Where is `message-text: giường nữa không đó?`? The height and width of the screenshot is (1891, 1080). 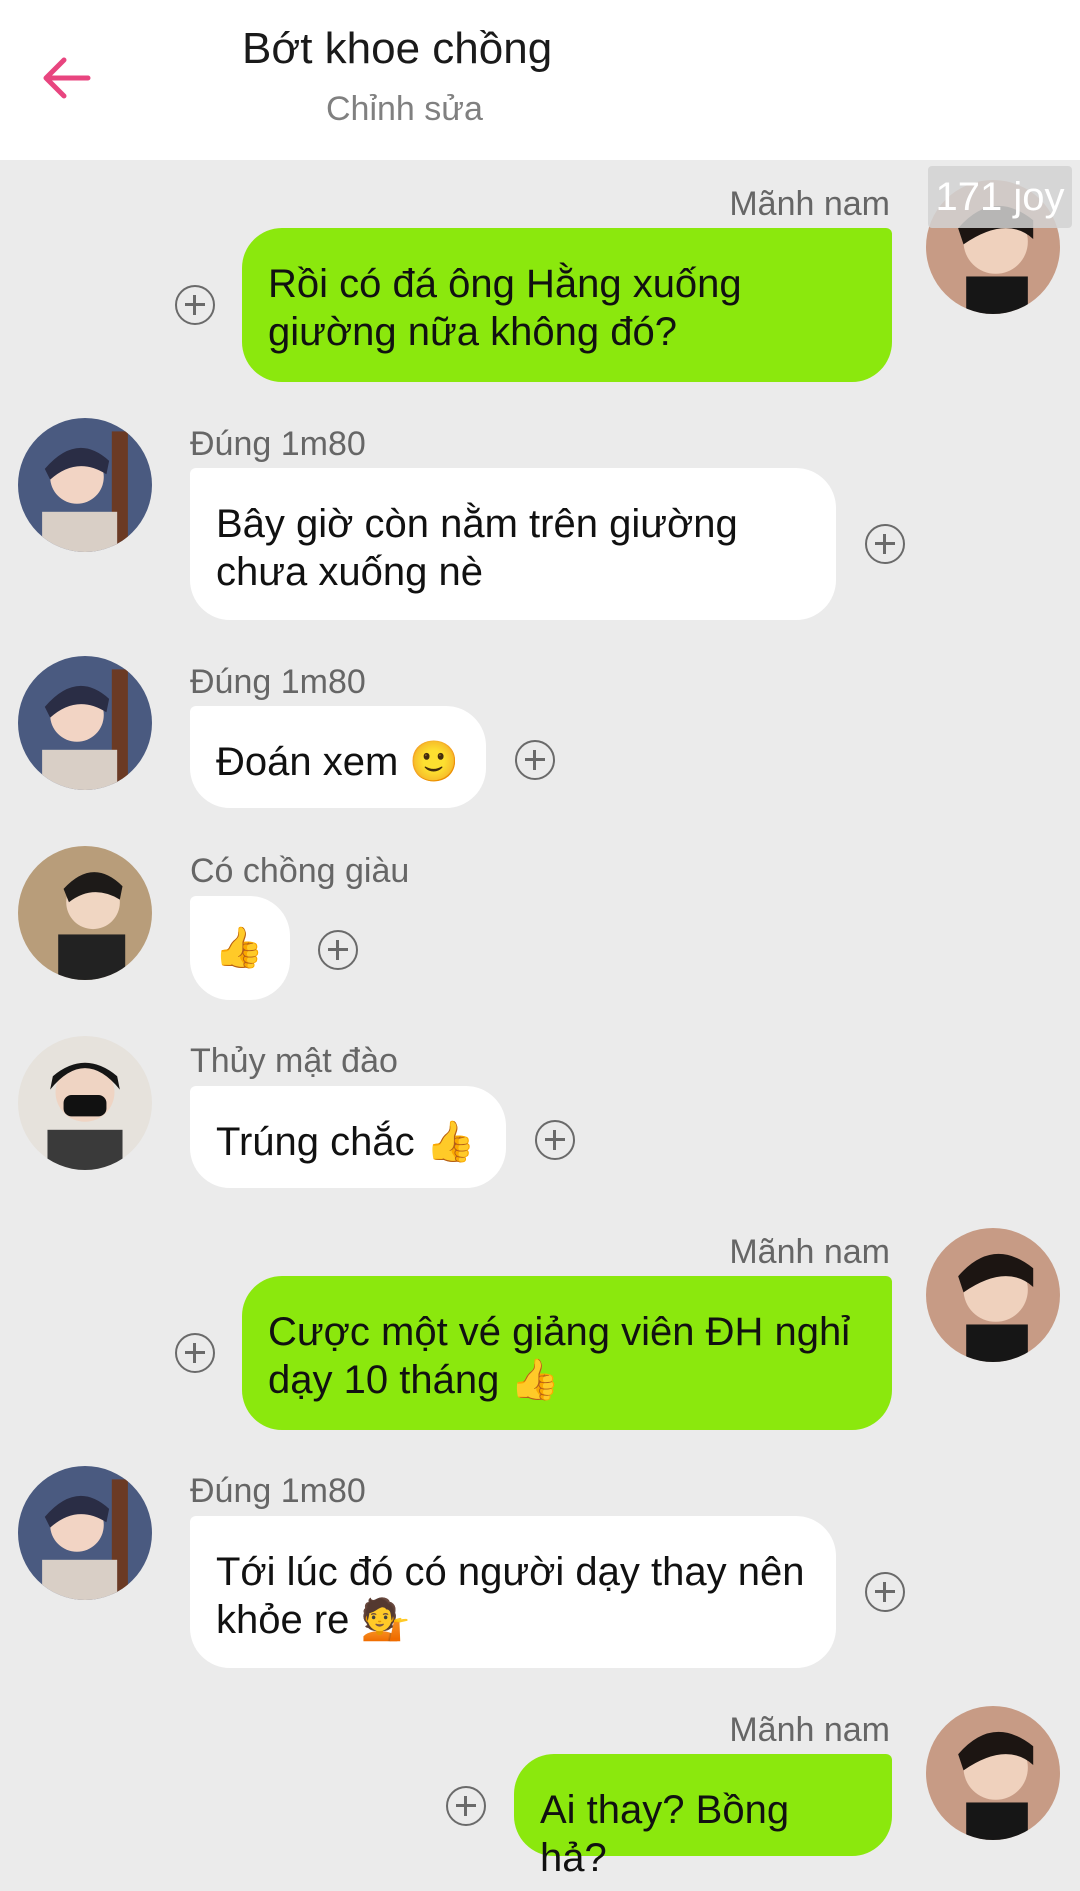
message-text: giường nữa không đó? is located at coordinates (472, 332).